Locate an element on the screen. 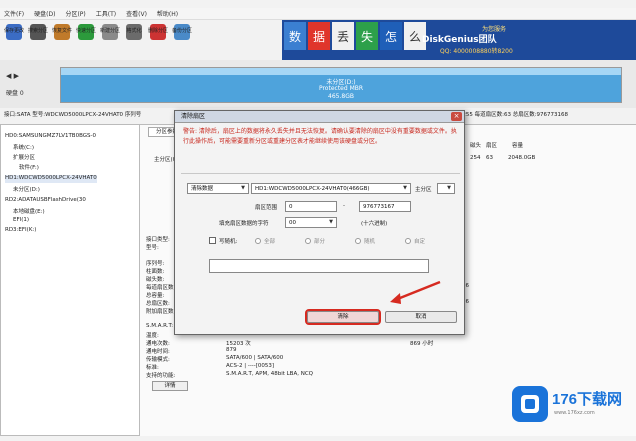 The image size is (636, 441). site-watermark: 176下载网 www.176xz.com is located at coordinates (572, 408).